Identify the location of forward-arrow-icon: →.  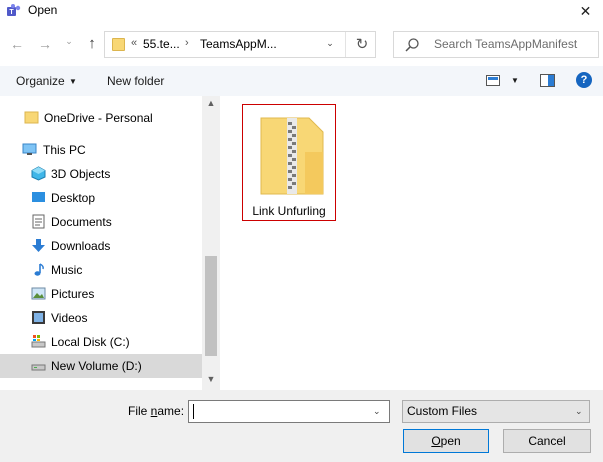
(45, 44).